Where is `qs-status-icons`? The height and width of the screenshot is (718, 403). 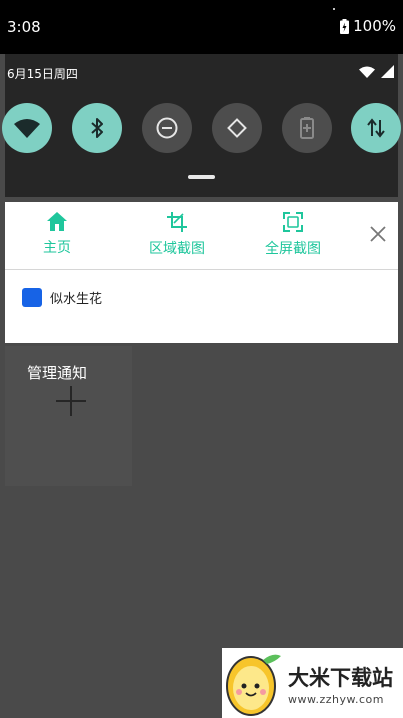 qs-status-icons is located at coordinates (376, 71).